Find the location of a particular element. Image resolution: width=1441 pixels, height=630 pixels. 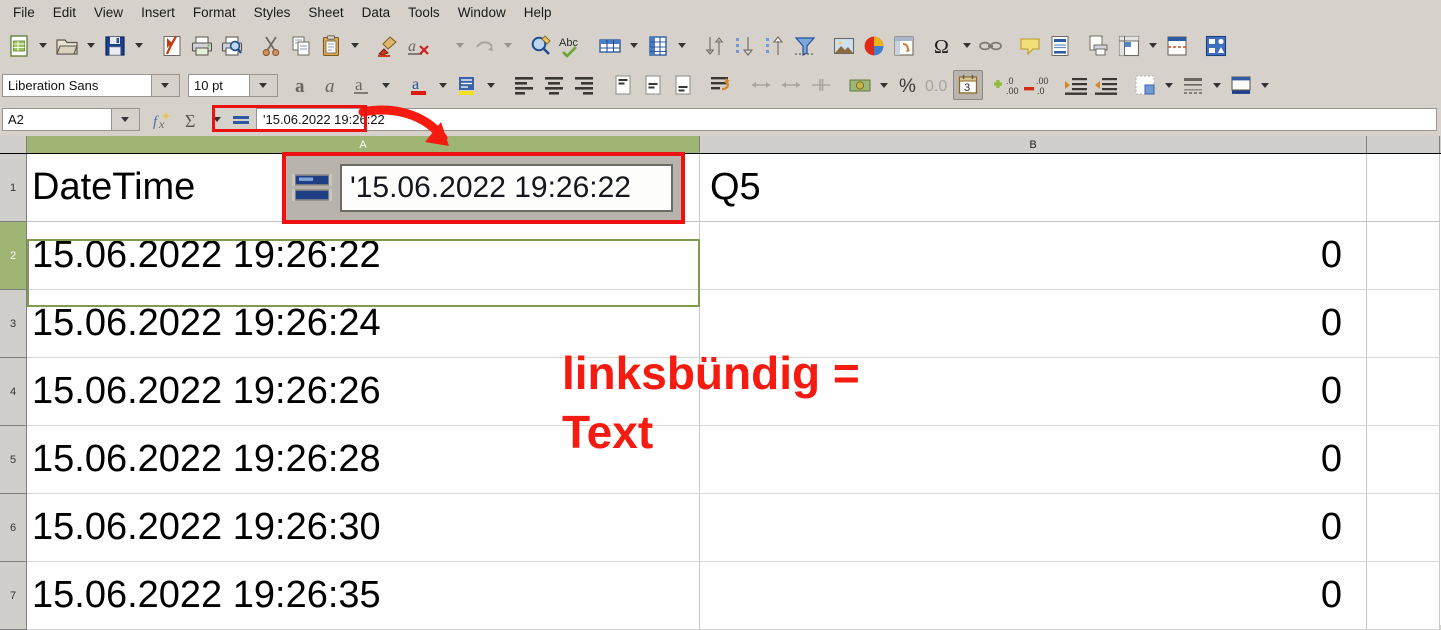

select-all-corner is located at coordinates (13, 144).